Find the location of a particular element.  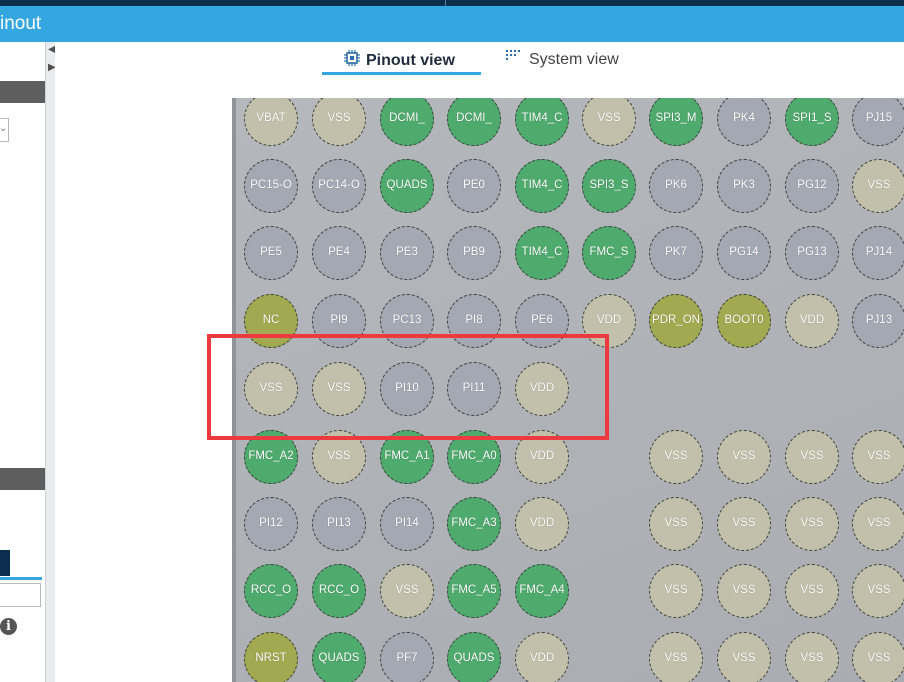

left-panel-dropdown: ⌄ is located at coordinates (4, 130).